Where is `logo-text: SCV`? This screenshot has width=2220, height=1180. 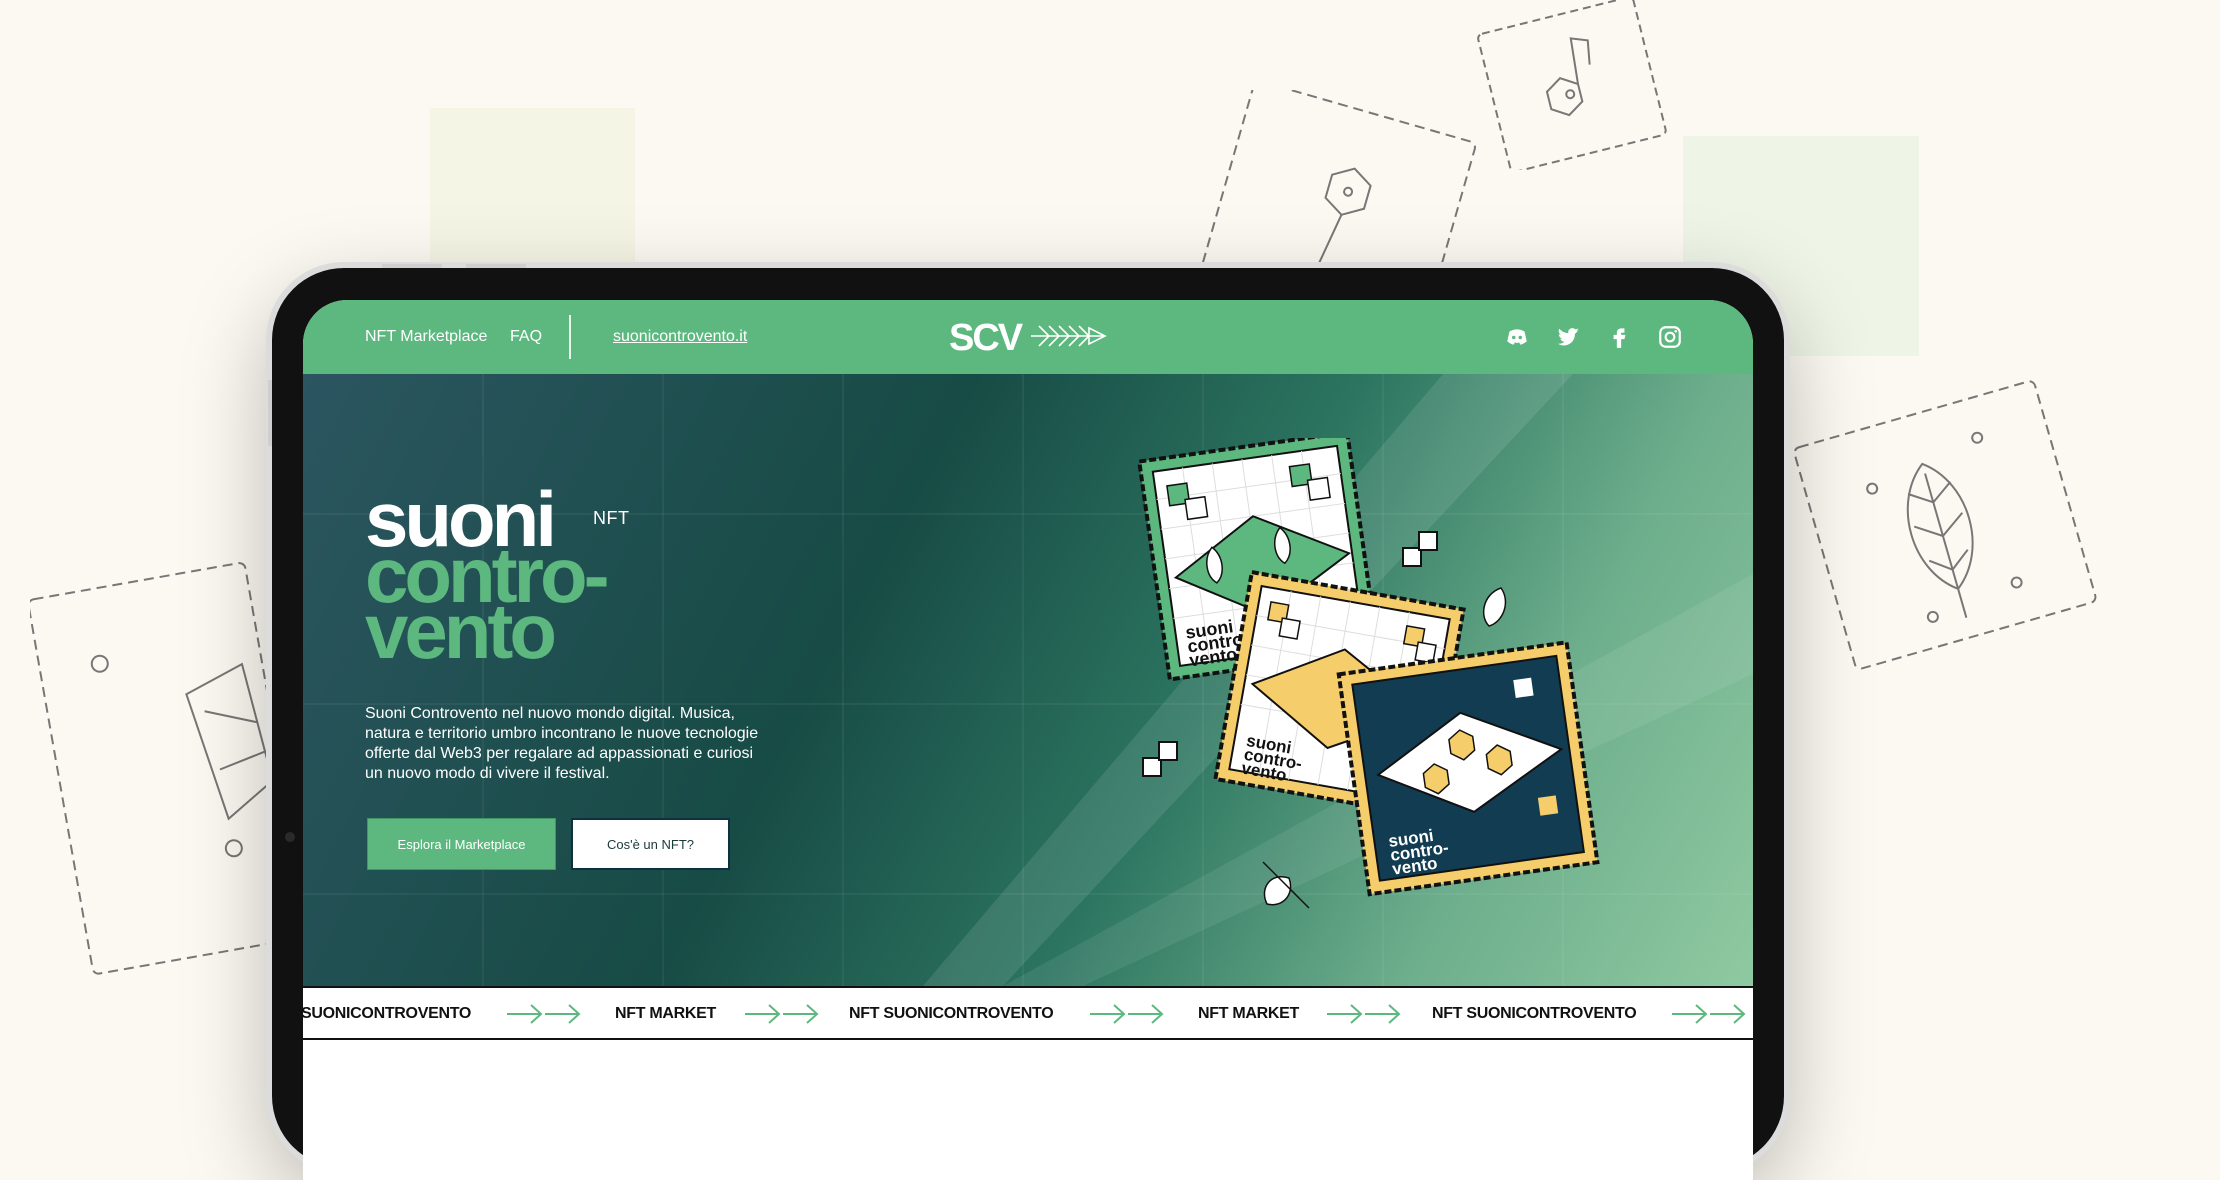 logo-text: SCV is located at coordinates (986, 337).